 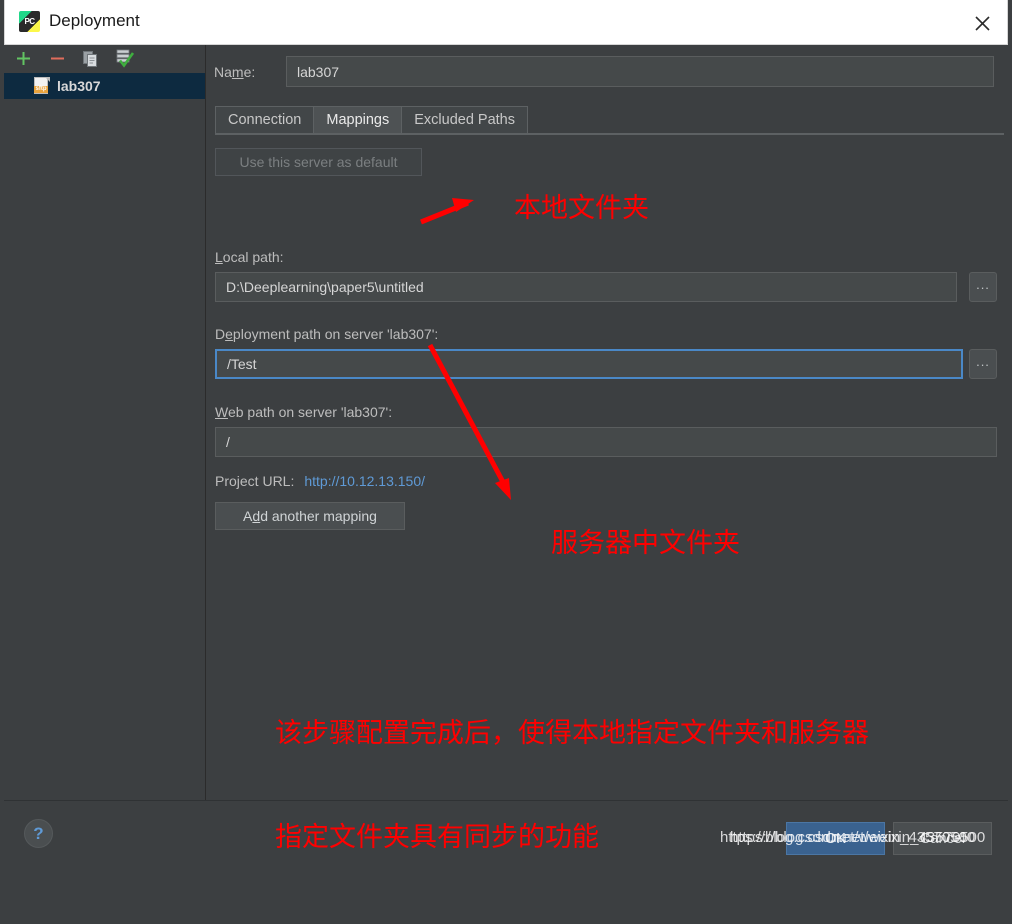 I want to click on tab-connection: Connection, so click(x=264, y=120).